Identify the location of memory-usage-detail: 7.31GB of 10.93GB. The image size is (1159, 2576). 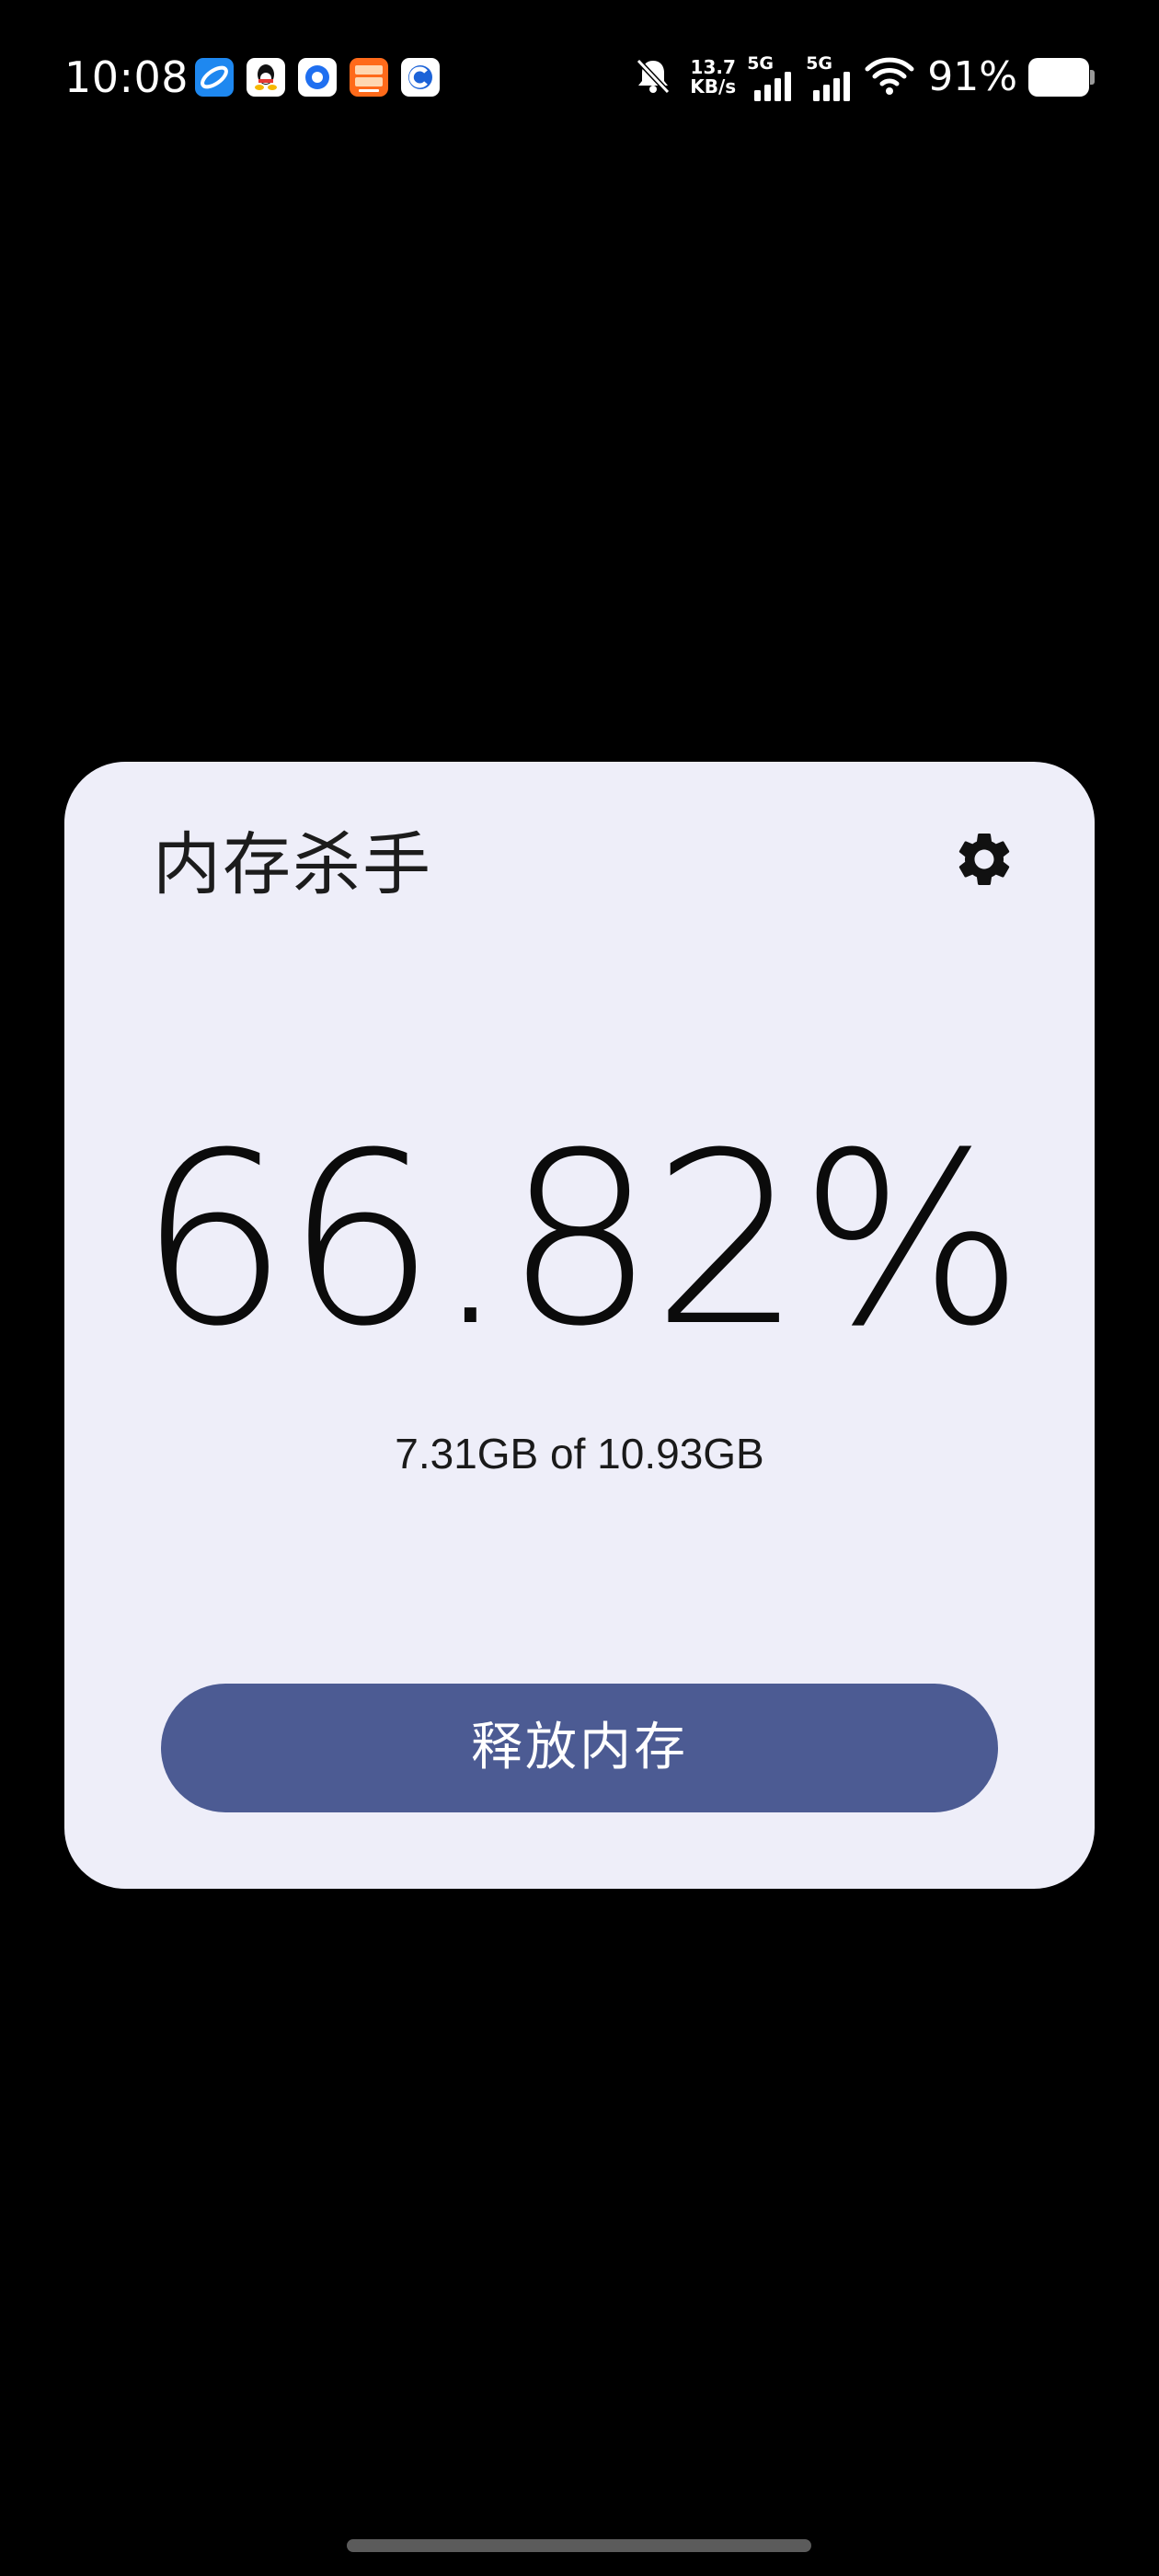
(579, 1454).